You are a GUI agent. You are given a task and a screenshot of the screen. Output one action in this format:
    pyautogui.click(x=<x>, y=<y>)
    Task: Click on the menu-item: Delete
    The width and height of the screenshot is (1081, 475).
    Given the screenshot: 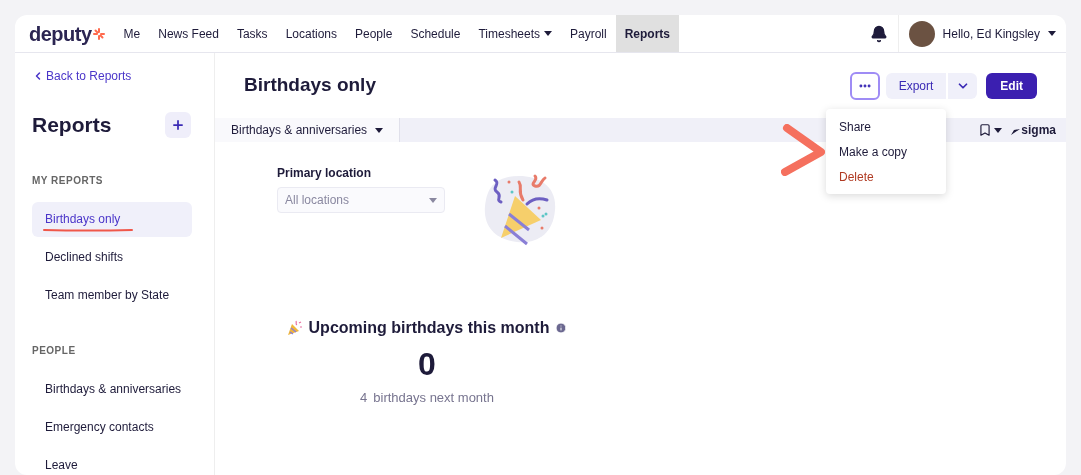 What is the action you would take?
    pyautogui.click(x=886, y=176)
    